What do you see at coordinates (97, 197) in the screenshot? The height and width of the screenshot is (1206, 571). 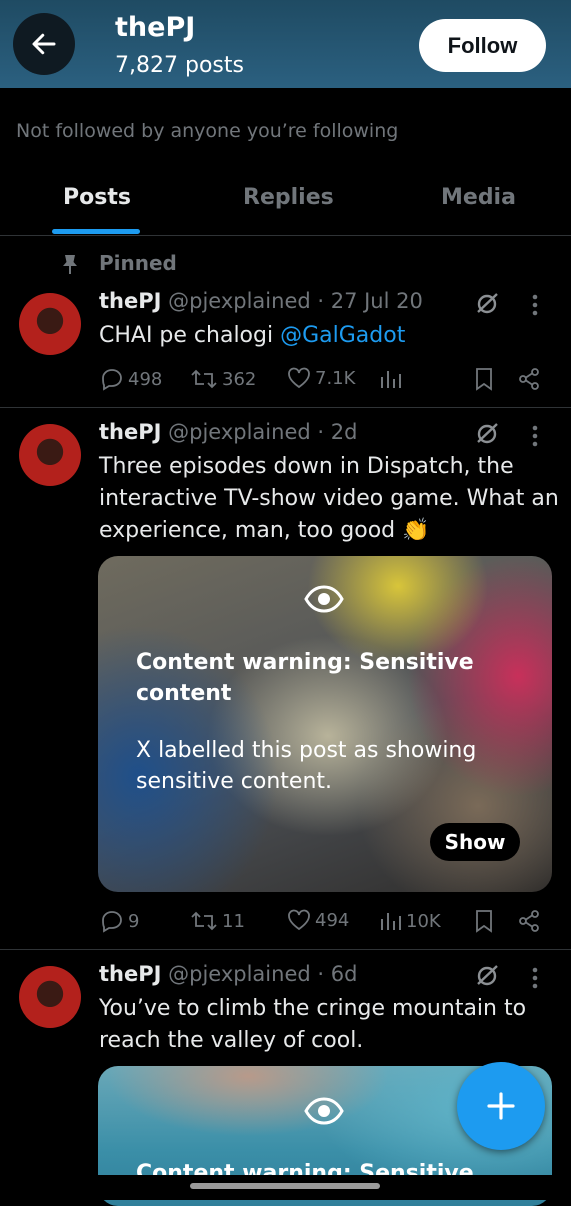 I see `tab-posts: Posts` at bounding box center [97, 197].